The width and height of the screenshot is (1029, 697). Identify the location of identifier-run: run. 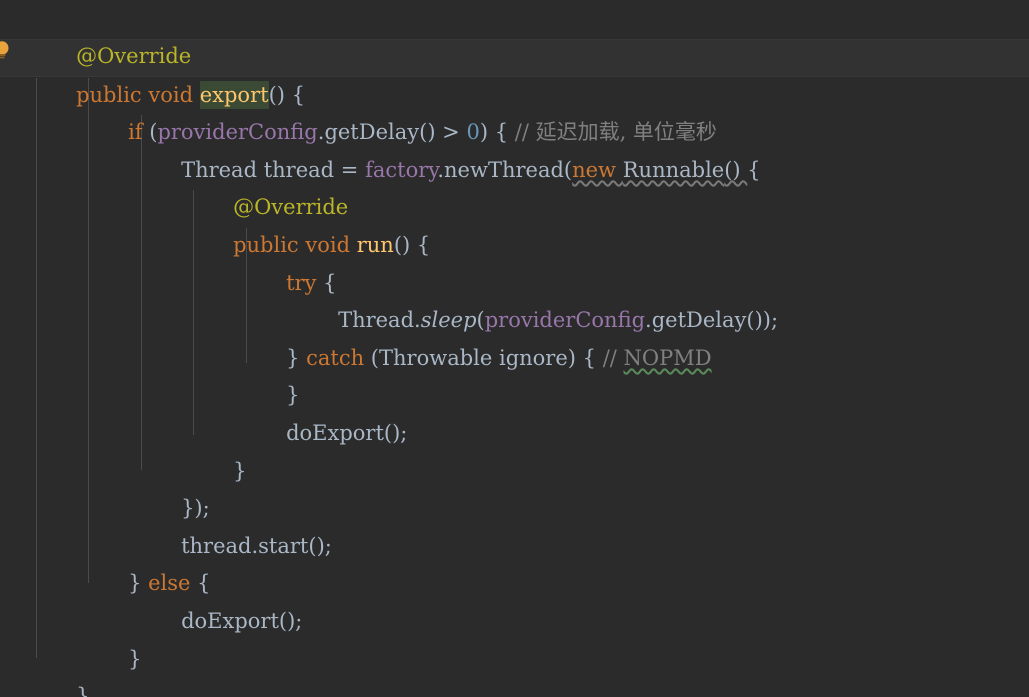
(375, 245).